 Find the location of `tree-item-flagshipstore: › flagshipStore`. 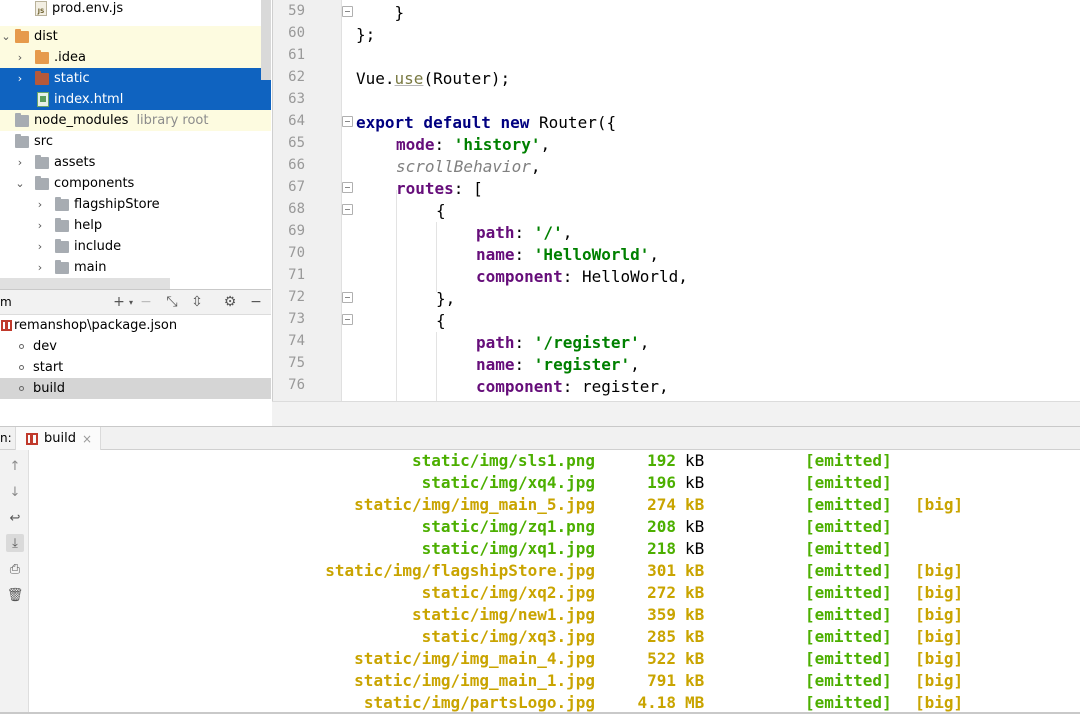

tree-item-flagshipstore: › flagshipStore is located at coordinates (135, 204).